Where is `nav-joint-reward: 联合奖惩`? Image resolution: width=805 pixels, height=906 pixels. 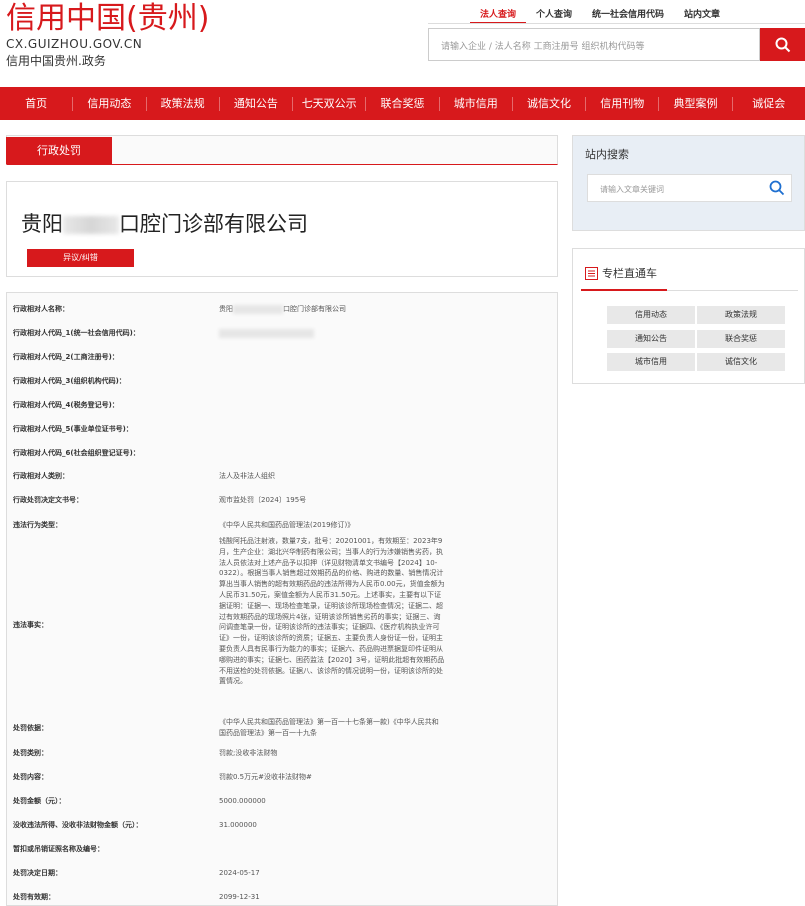
nav-joint-reward: 联合奖惩 is located at coordinates (401, 103).